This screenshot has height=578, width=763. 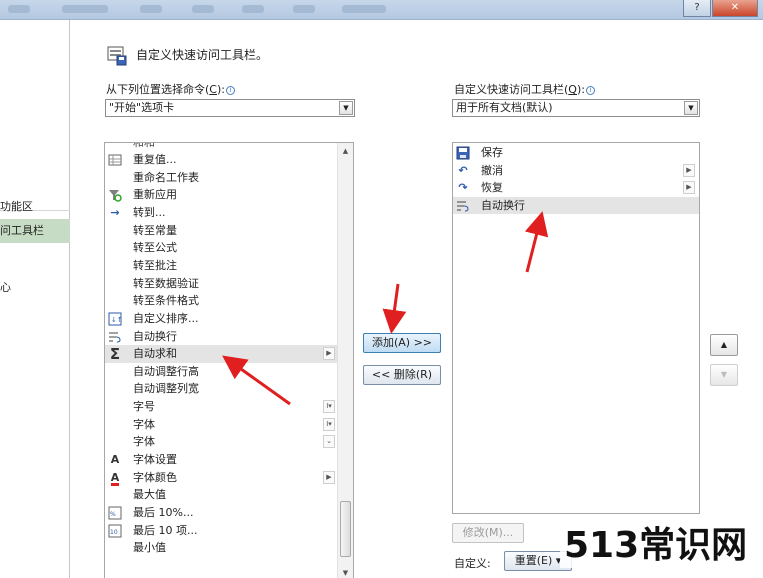 I want to click on title-bar: ? ✕, so click(x=381, y=10).